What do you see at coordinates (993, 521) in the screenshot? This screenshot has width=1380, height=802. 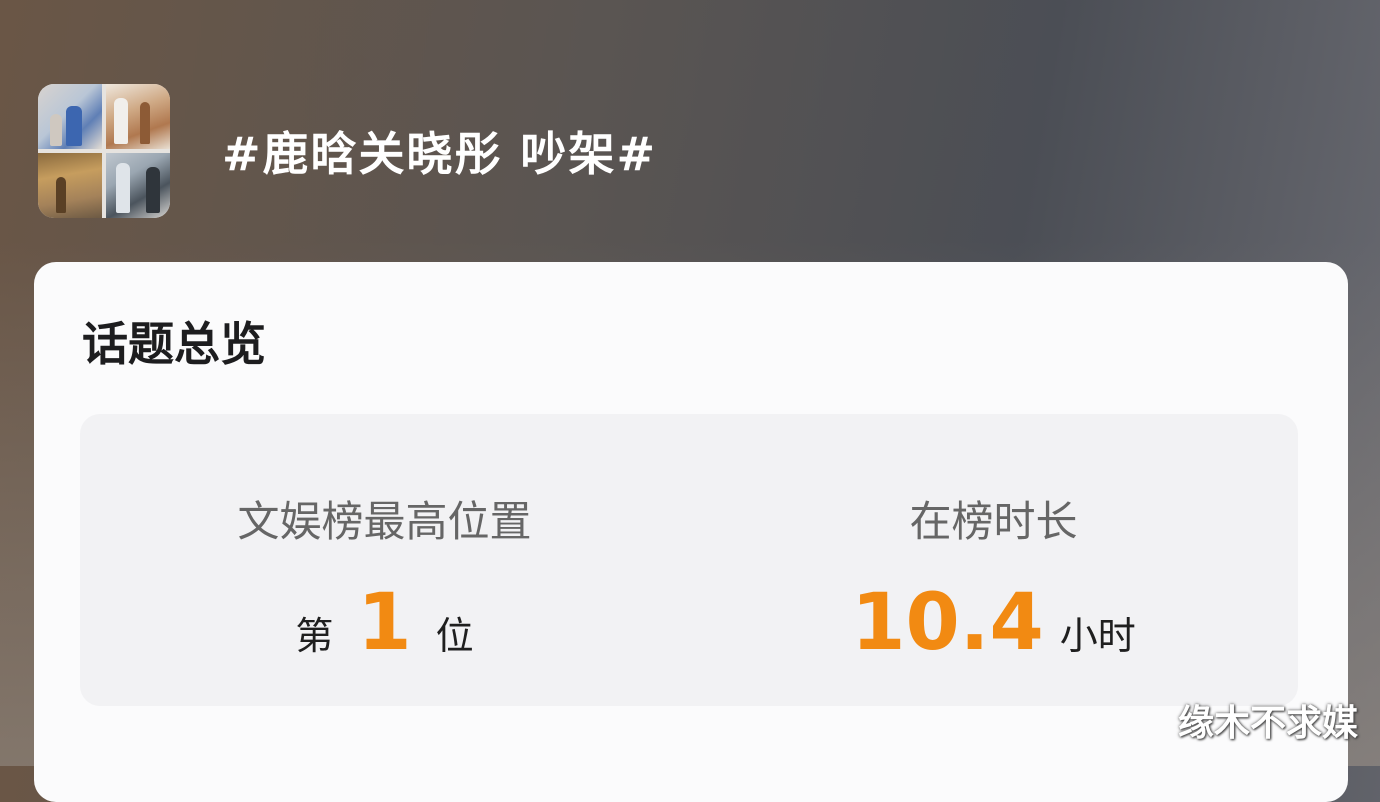 I see `stat-label: 在榜时长` at bounding box center [993, 521].